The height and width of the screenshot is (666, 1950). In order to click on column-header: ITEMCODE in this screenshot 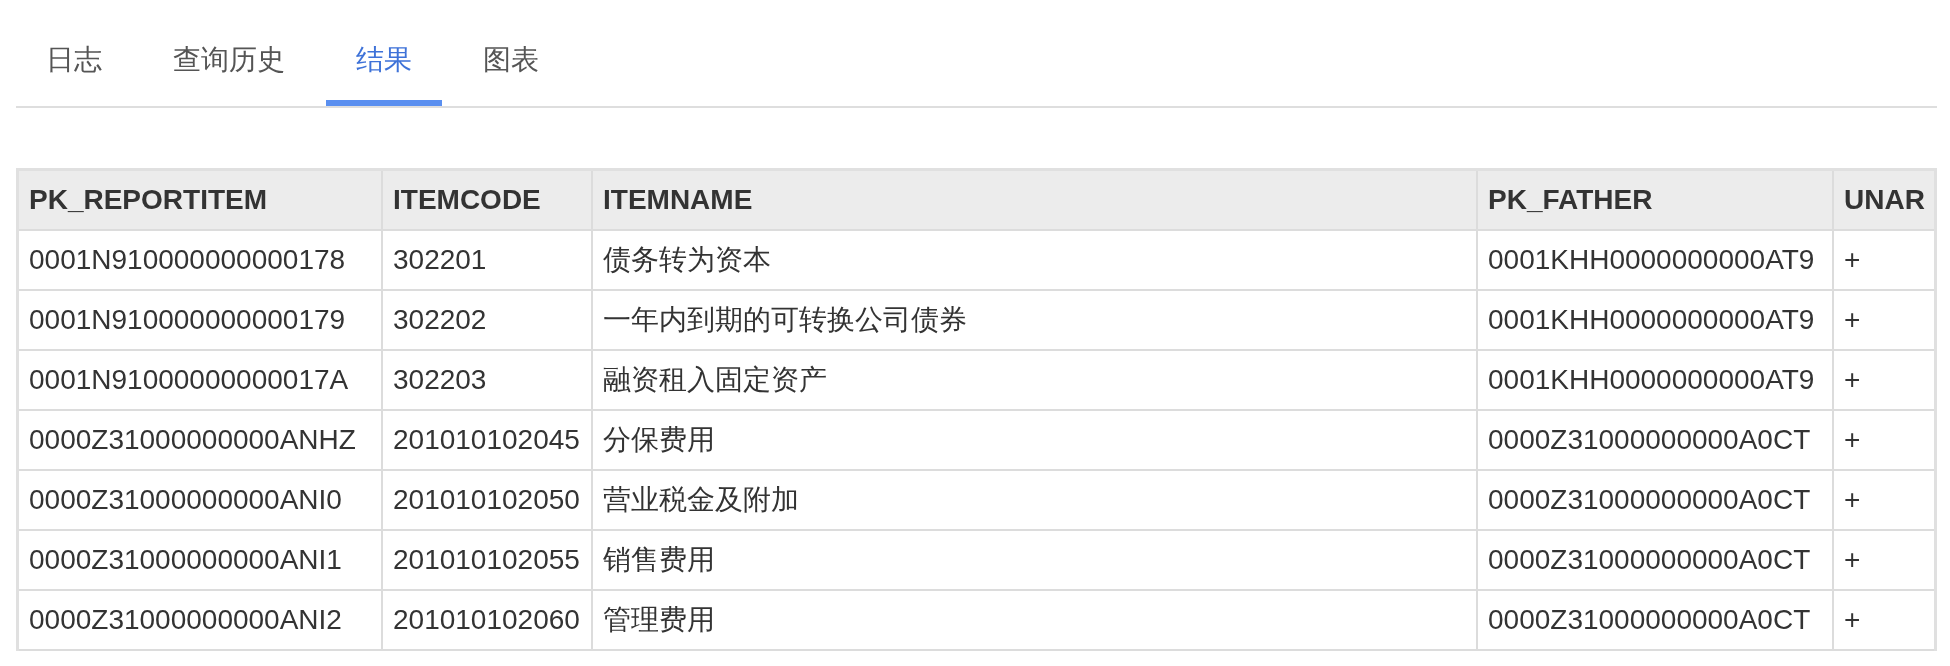, I will do `click(487, 200)`.